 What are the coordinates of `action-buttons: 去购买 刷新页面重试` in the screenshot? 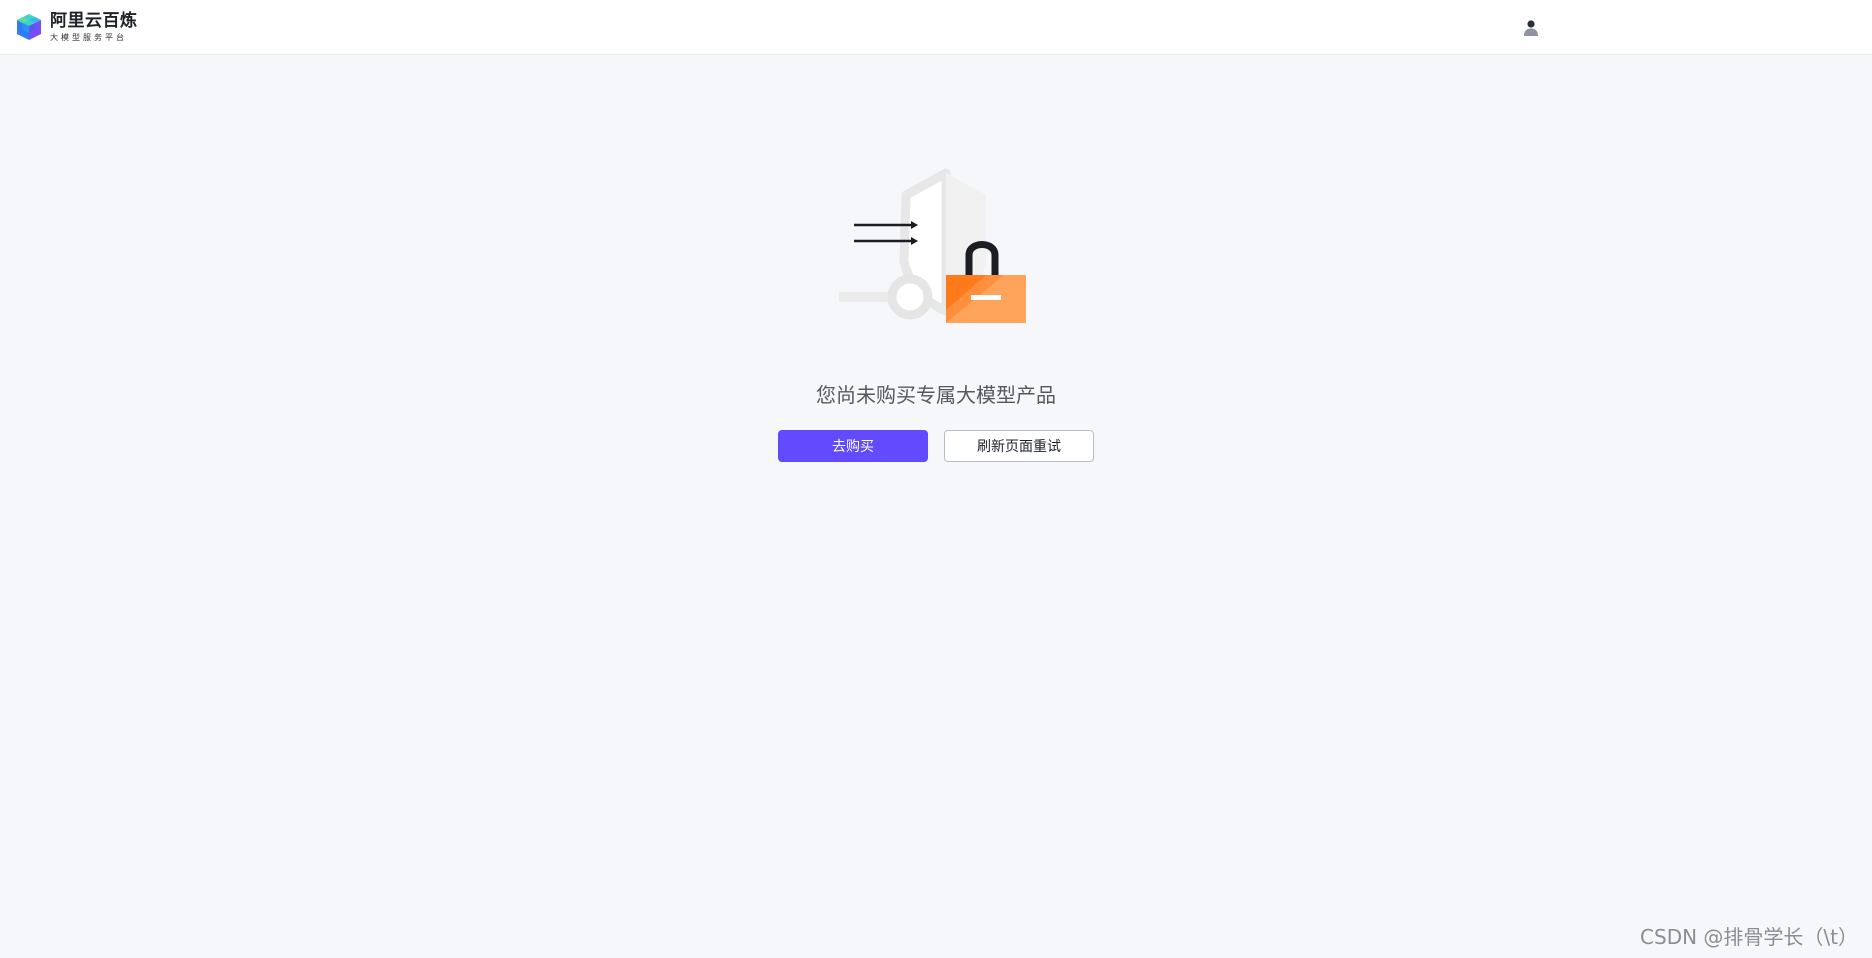 It's located at (936, 446).